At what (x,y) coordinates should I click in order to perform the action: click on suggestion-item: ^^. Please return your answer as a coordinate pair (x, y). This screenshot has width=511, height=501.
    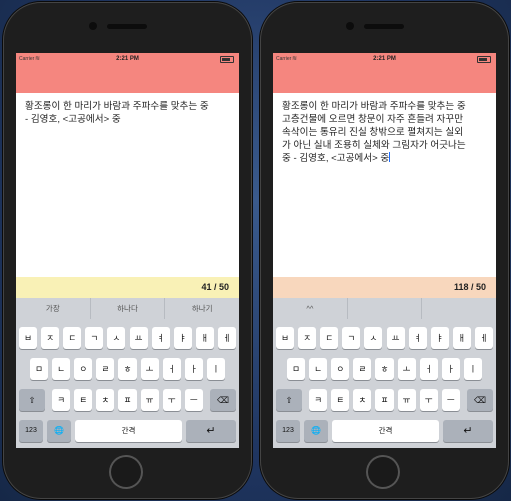
    Looking at the image, I should click on (310, 308).